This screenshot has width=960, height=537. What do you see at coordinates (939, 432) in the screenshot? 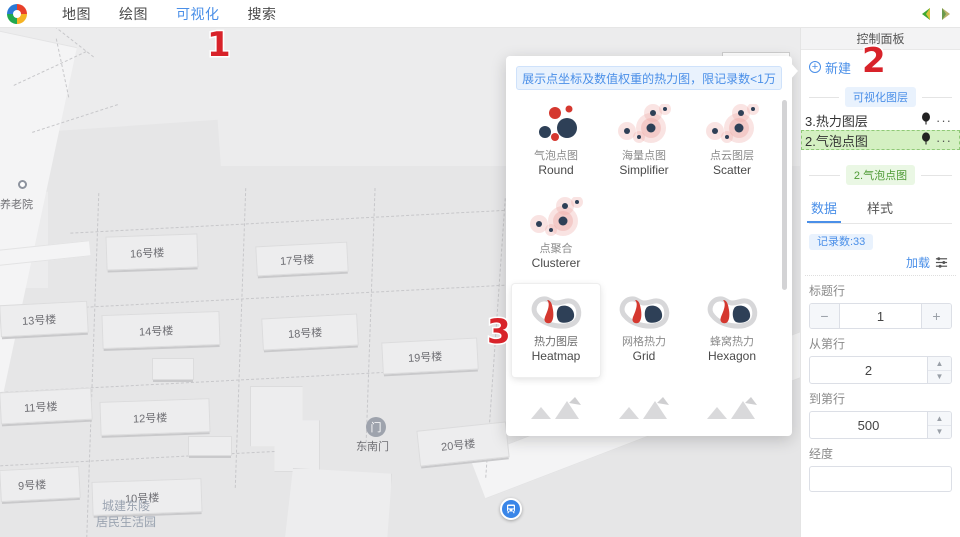
I see `end-row-down-icon: ▼` at bounding box center [939, 432].